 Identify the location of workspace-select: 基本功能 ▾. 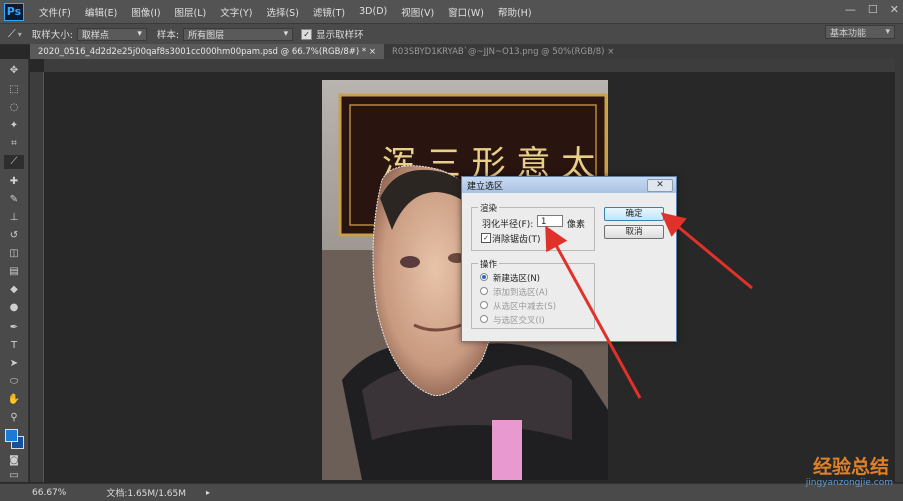
(860, 32).